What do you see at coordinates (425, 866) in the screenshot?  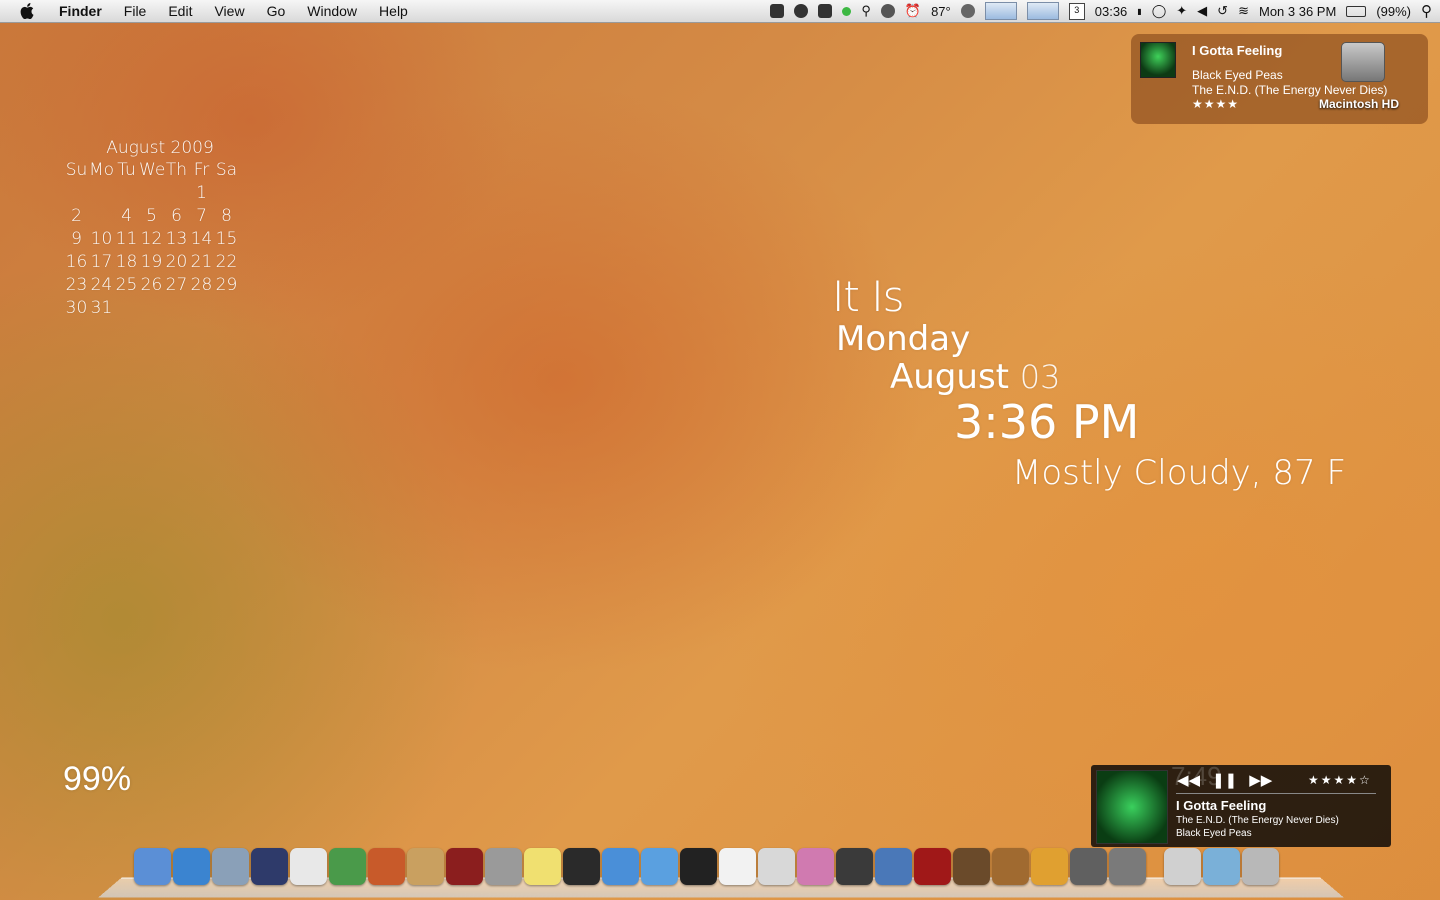 I see `dock-address-book-icon` at bounding box center [425, 866].